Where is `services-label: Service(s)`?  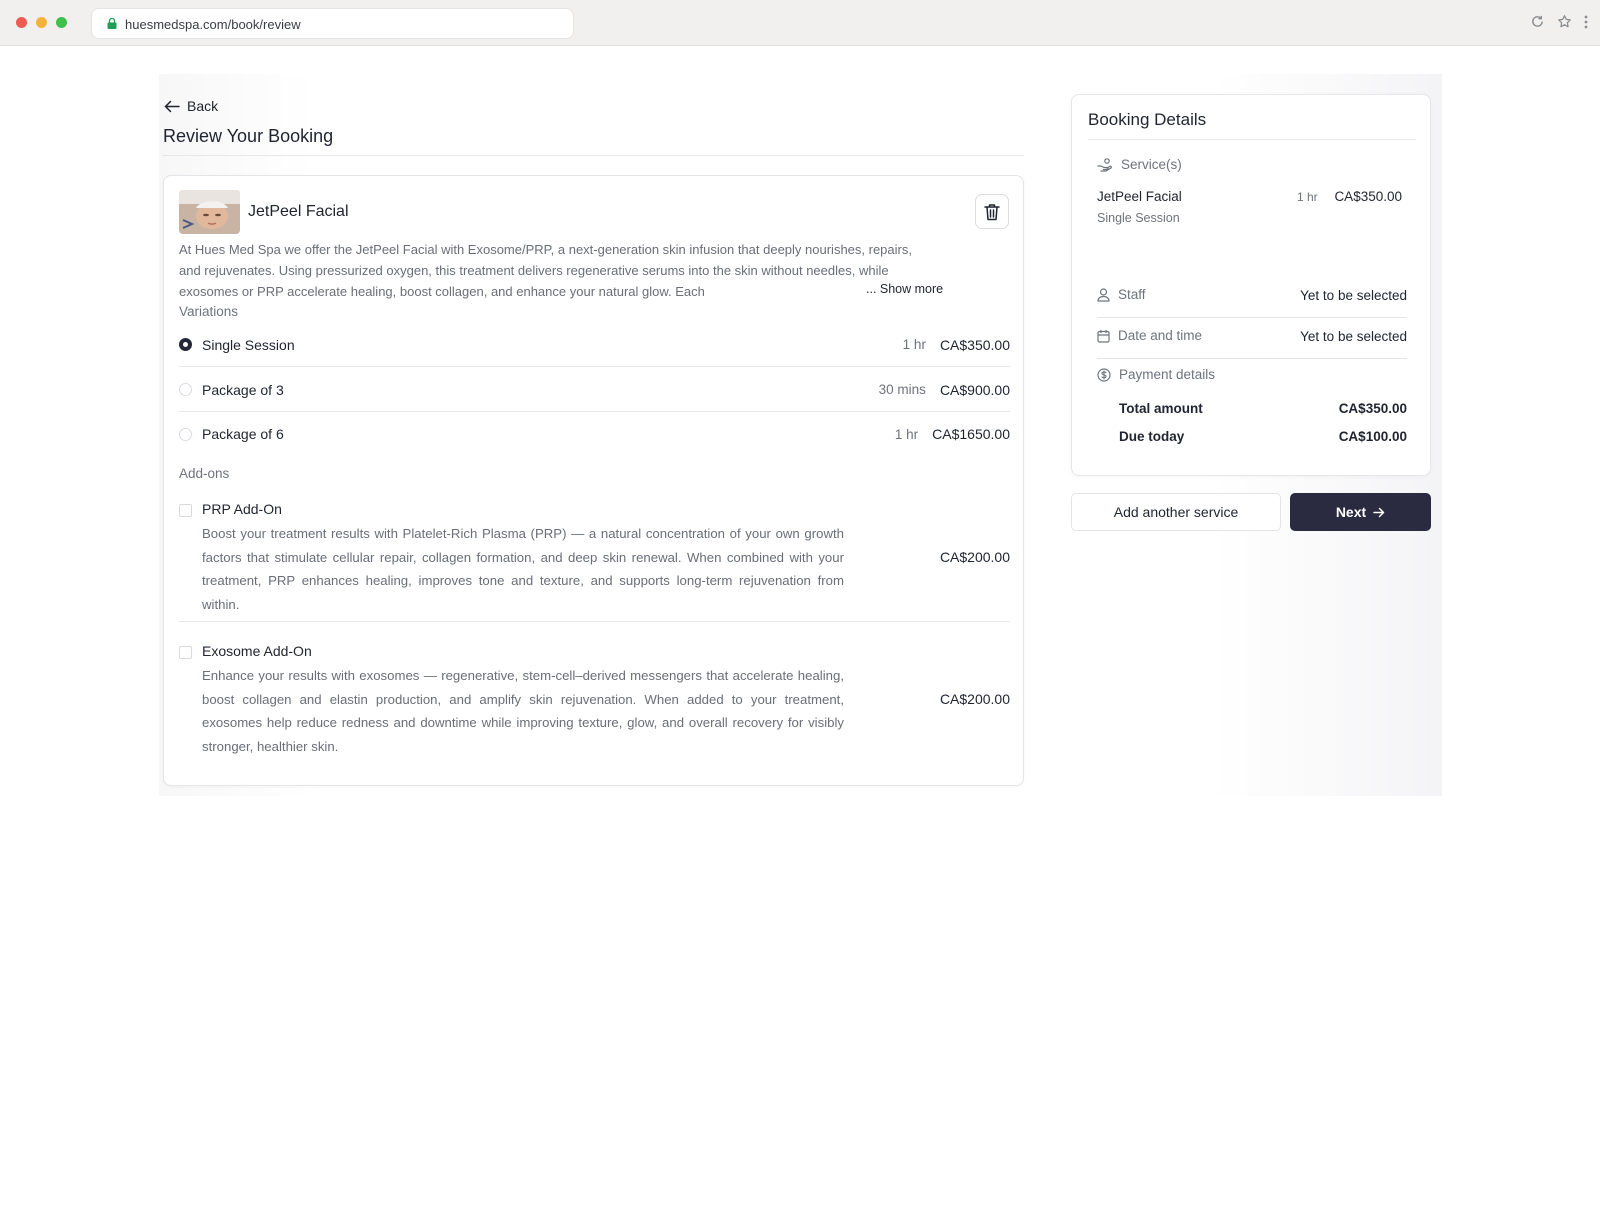 services-label: Service(s) is located at coordinates (1139, 164).